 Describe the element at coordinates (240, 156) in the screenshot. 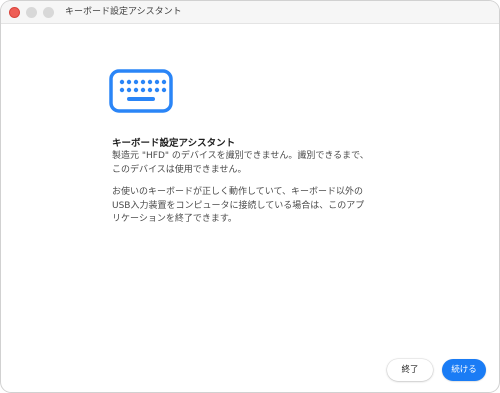

I see `error-message-line: 製造元 "HFD" のデバイスを識別できません。識別できるまで、` at that location.